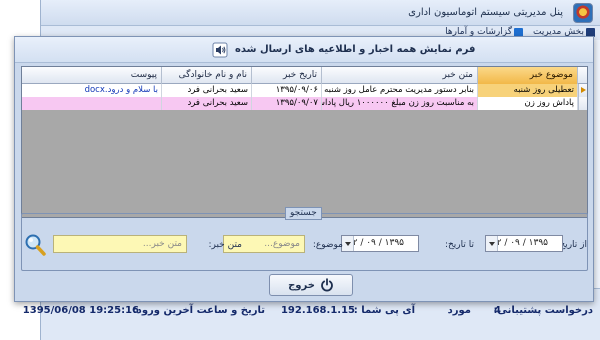 The width and height of the screenshot is (600, 340). Describe the element at coordinates (287, 75) in the screenshot. I see `col-header-date: تاریخ خبر` at that location.